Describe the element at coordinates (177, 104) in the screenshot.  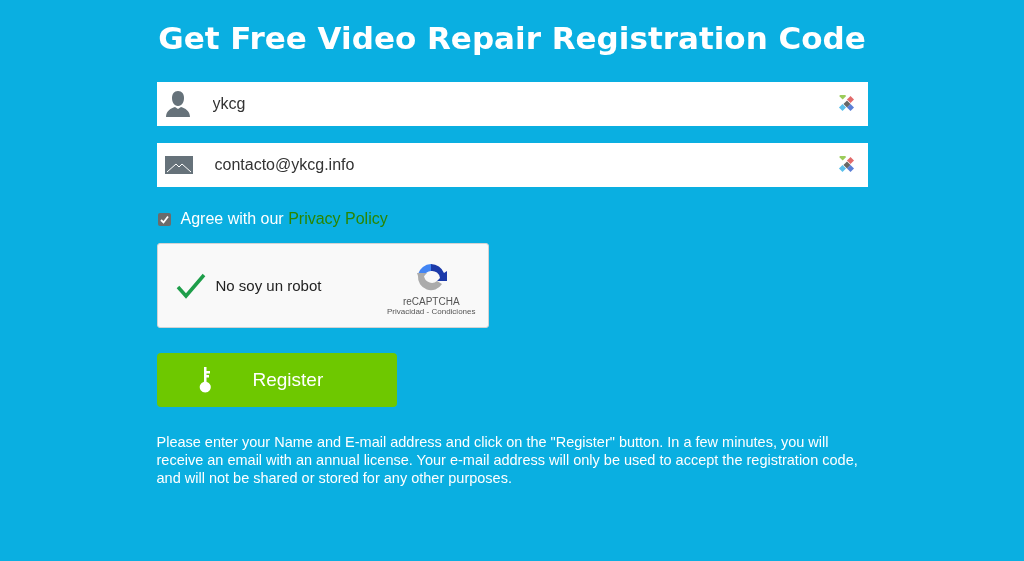
I see `person-icon` at that location.